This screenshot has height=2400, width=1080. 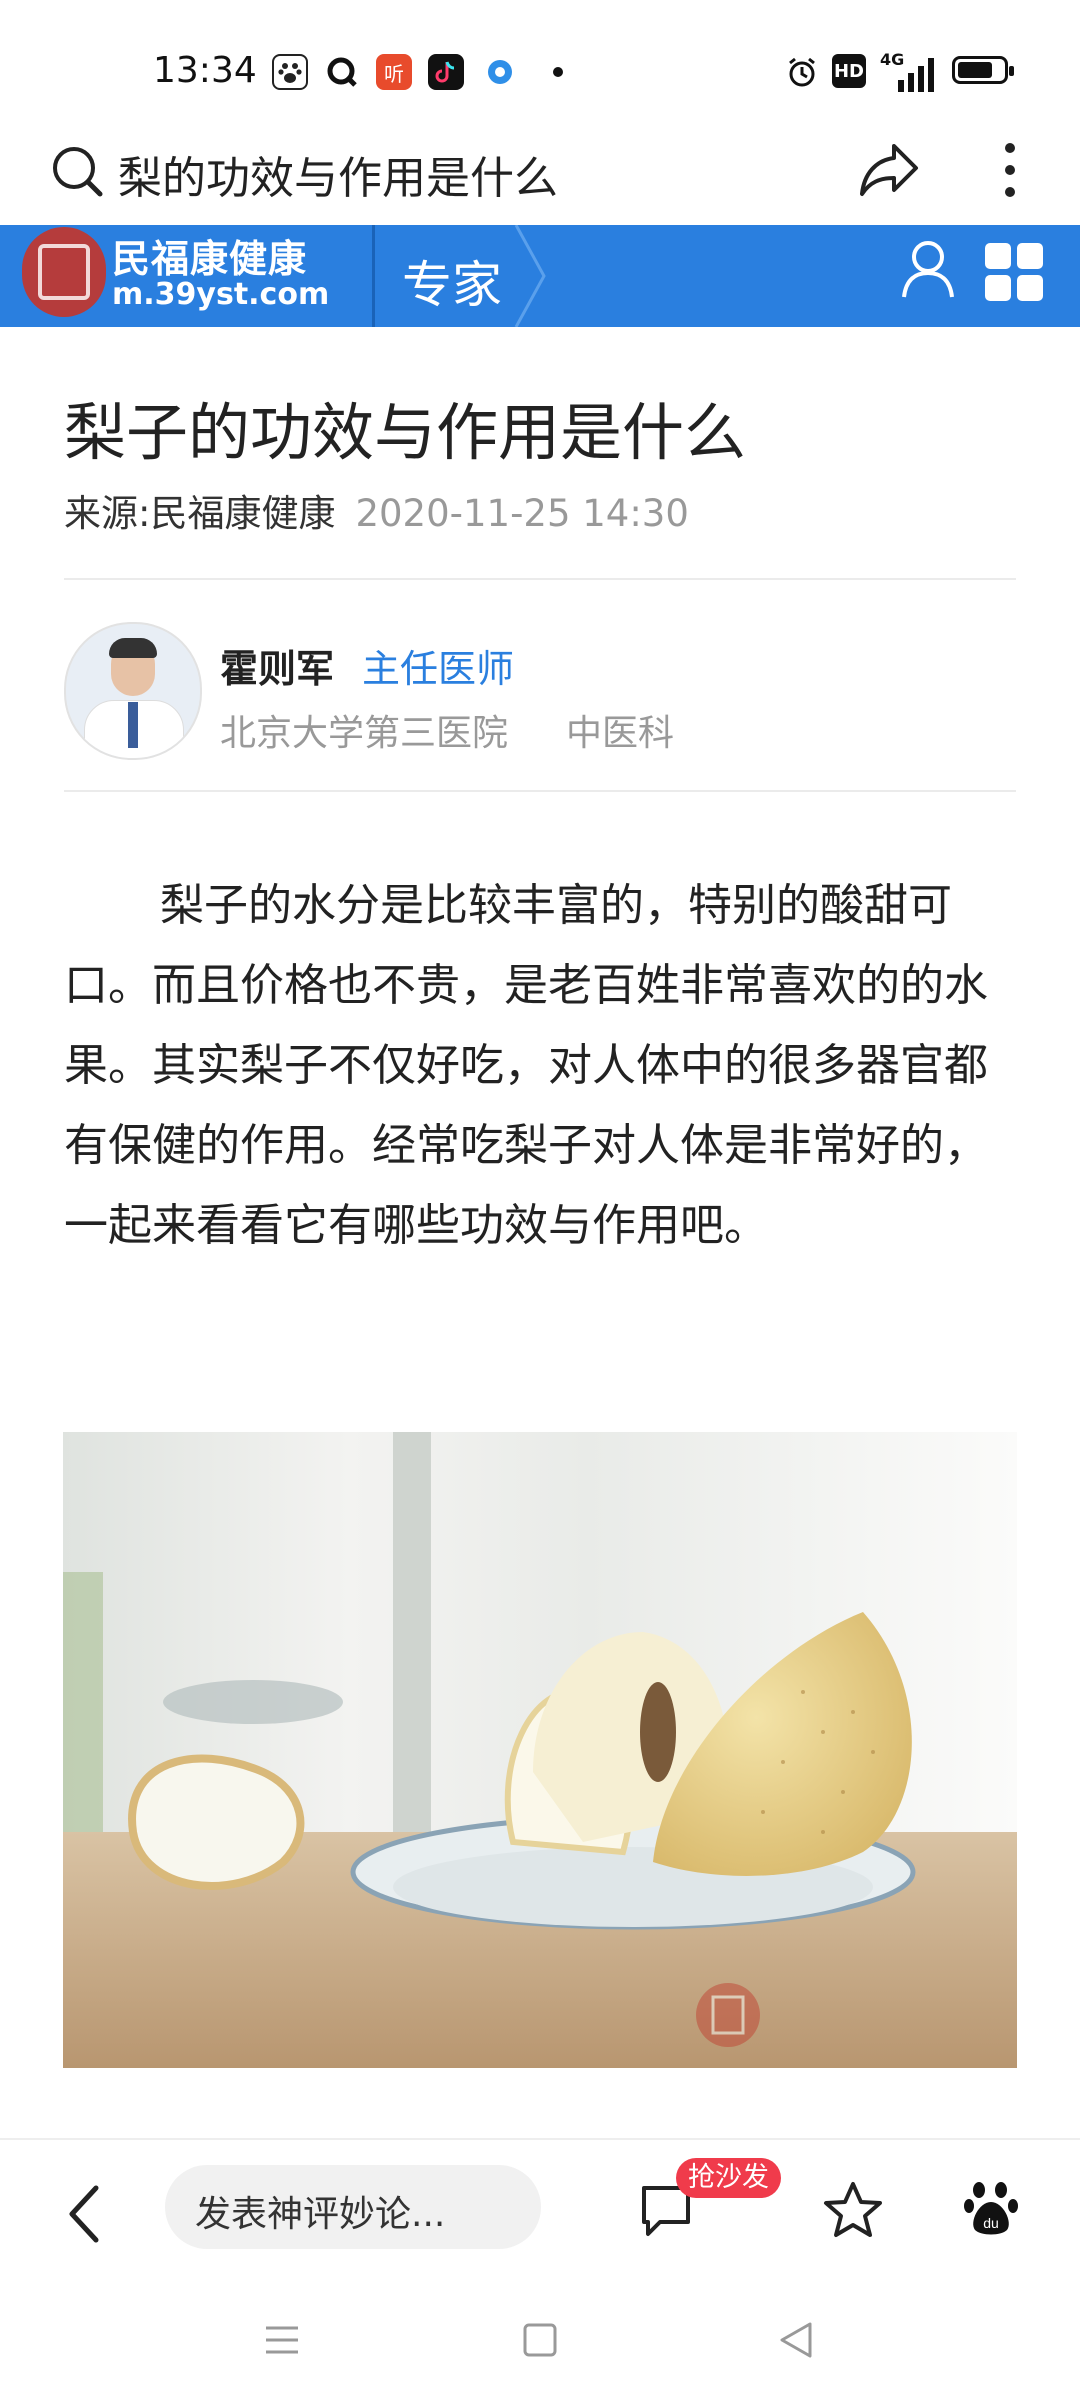 I want to click on publish-date: 2020-11-25 14:30, so click(x=522, y=513).